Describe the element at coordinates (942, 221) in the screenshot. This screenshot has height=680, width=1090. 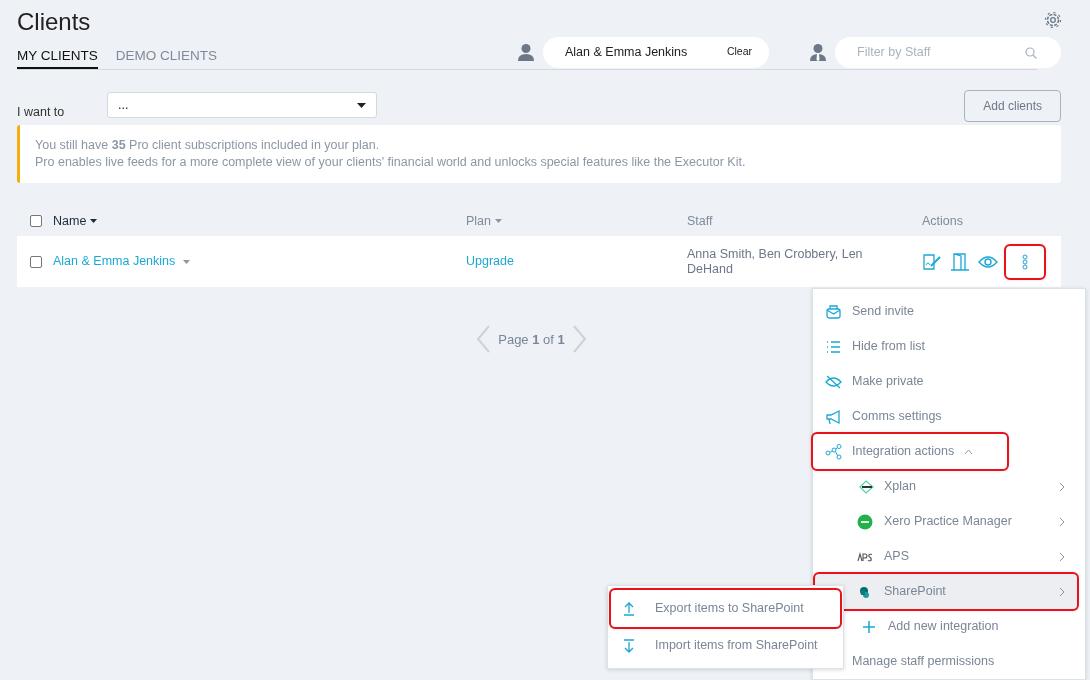
I see `column-header: Actions` at that location.